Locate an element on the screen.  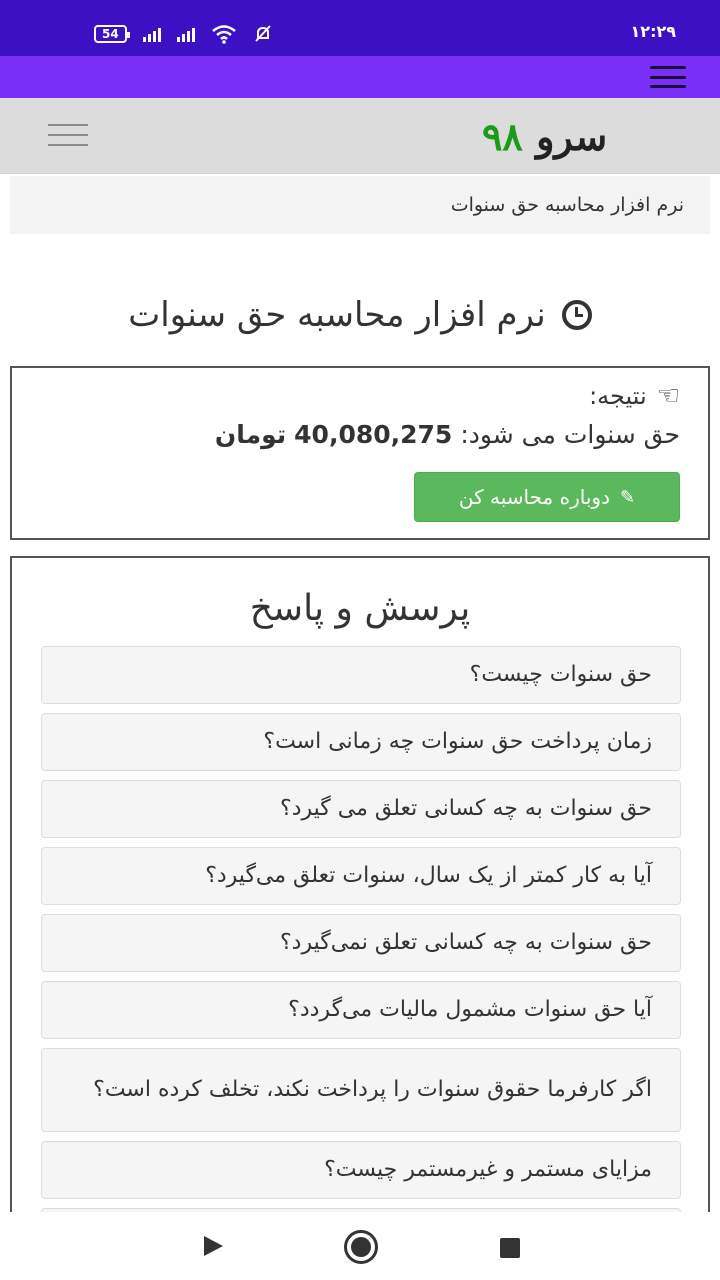
faq-item: حق سنوات به چه کسانی تعلق می گیرد؟ is located at coordinates (361, 809).